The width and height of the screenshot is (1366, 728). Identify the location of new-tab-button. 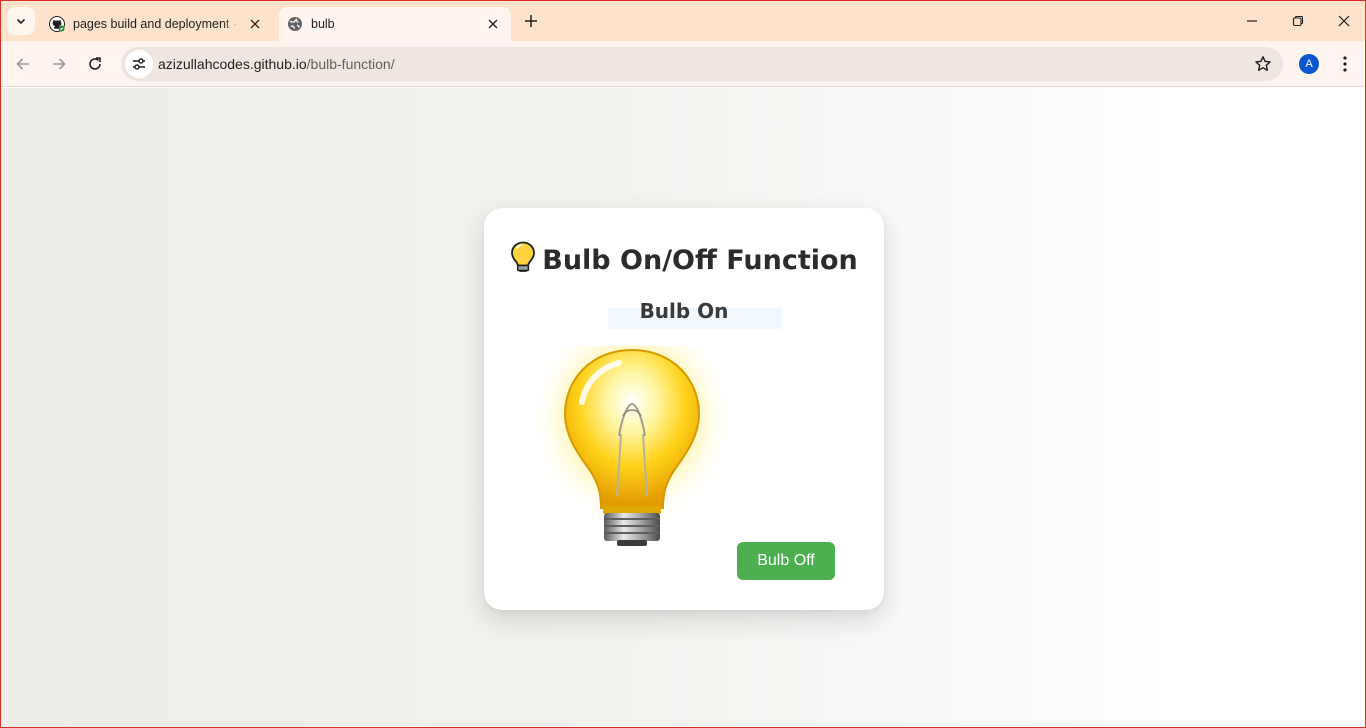
(531, 21).